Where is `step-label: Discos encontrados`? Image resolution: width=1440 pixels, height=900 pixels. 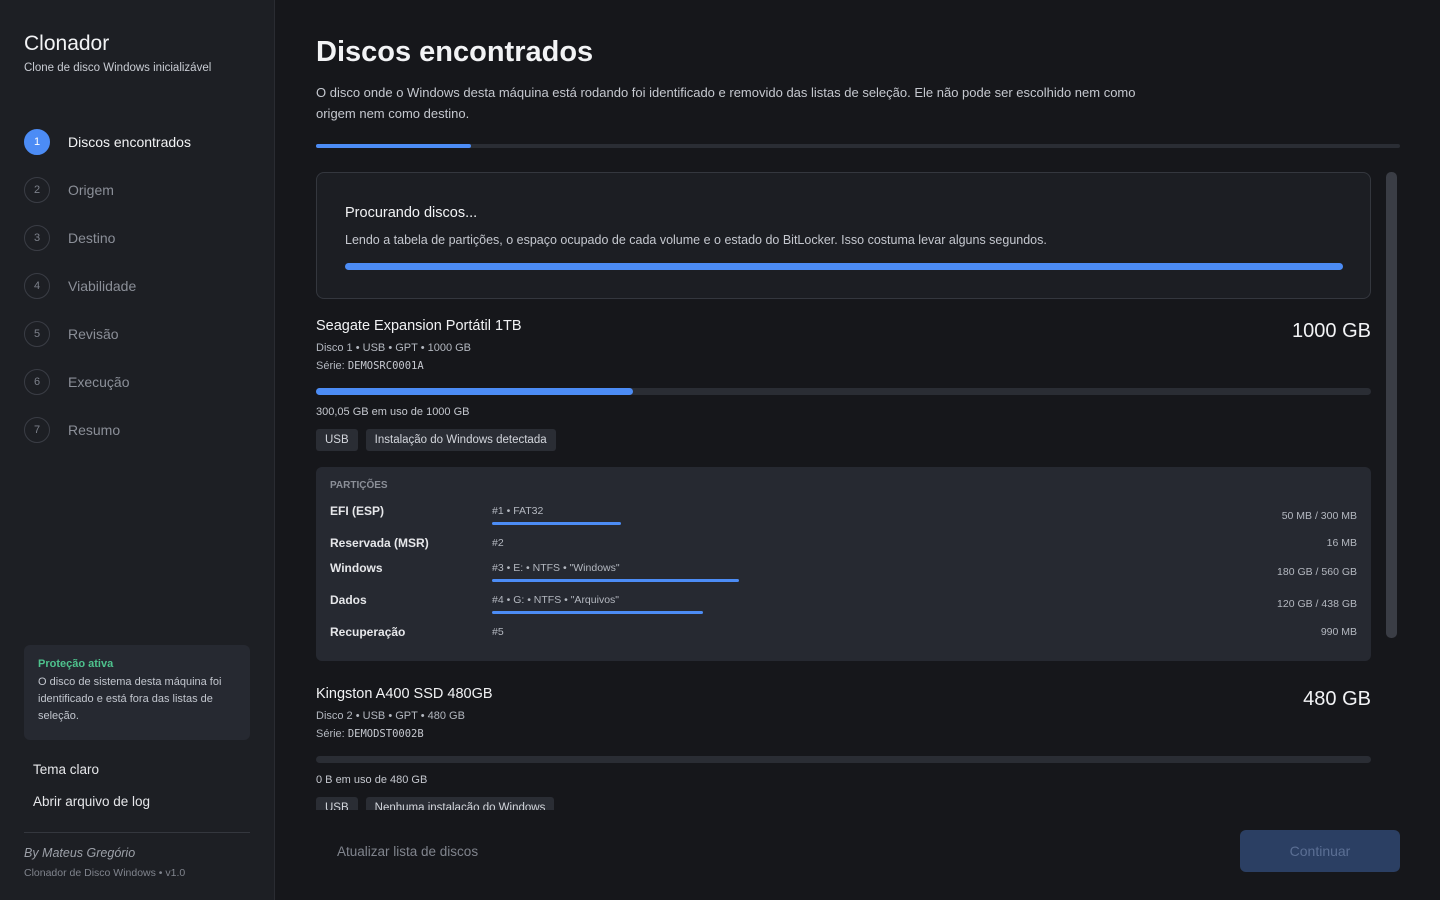
step-label: Discos encontrados is located at coordinates (129, 142).